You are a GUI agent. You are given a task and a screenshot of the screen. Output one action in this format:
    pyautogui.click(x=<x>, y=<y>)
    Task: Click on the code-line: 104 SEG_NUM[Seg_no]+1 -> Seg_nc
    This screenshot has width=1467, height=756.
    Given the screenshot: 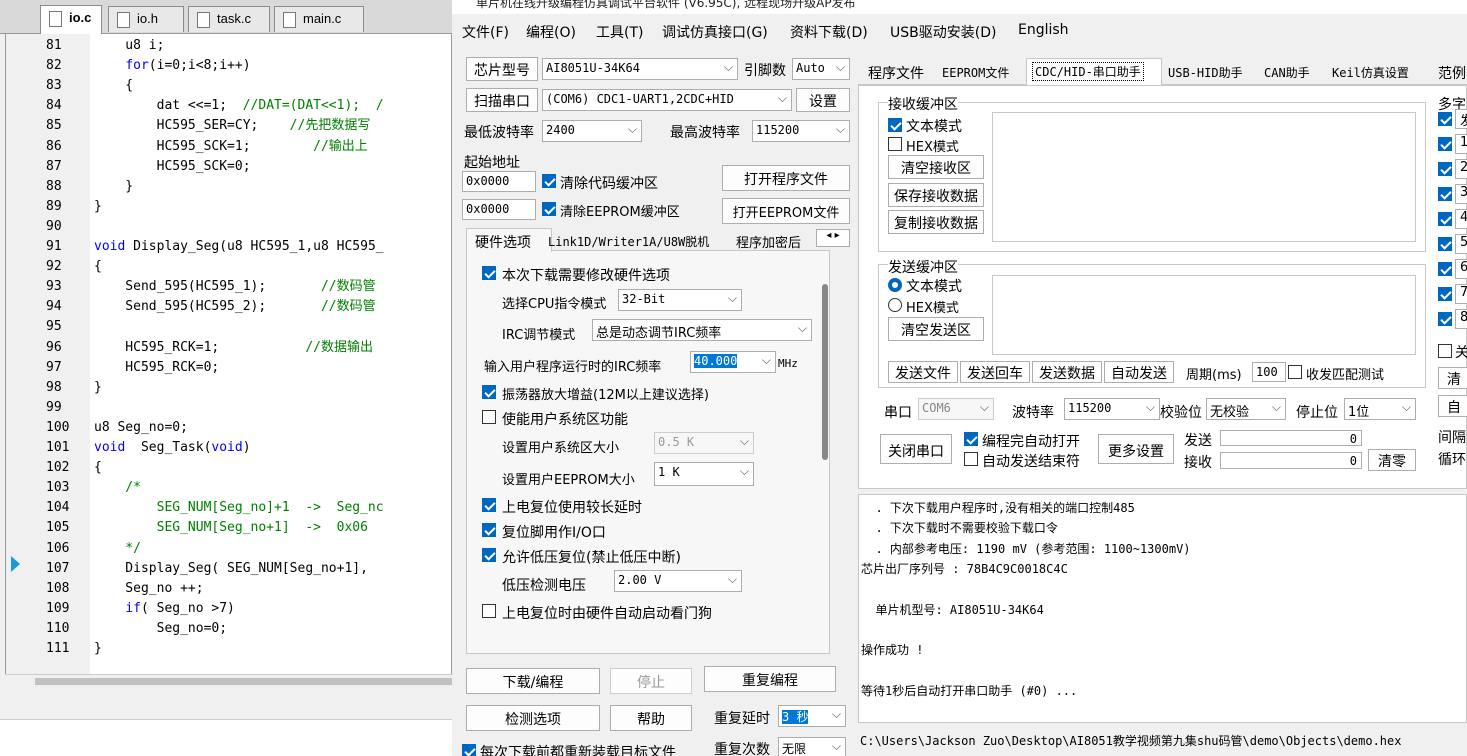 What is the action you would take?
    pyautogui.click(x=228, y=508)
    